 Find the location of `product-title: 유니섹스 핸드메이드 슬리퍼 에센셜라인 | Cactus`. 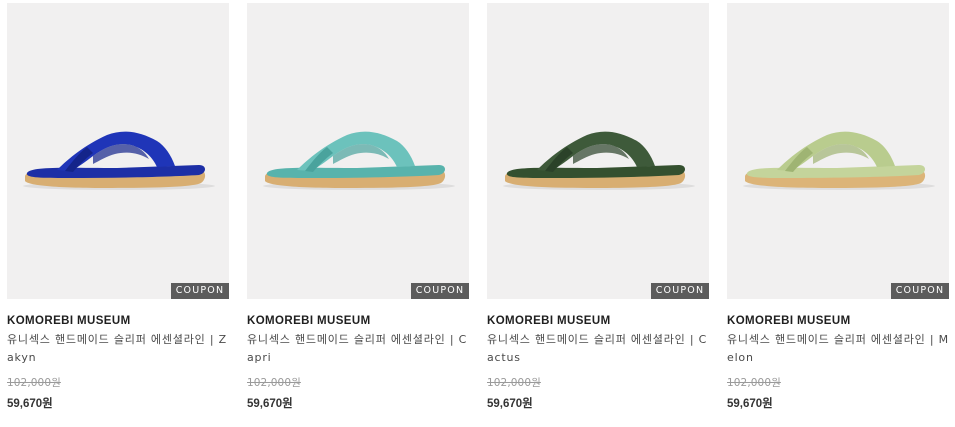

product-title: 유니섹스 핸드메이드 슬리퍼 에센셜라인 | Cactus is located at coordinates (598, 349).